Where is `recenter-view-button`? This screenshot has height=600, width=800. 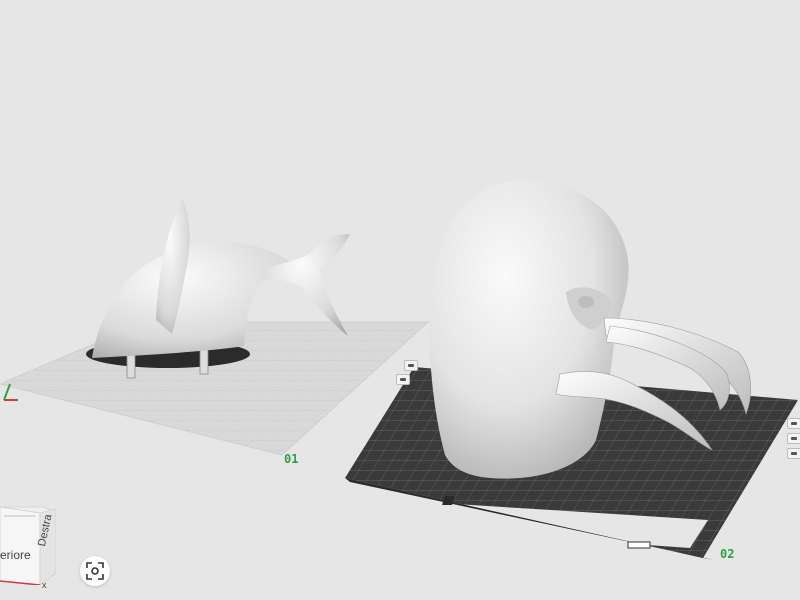
recenter-view-button is located at coordinates (95, 571).